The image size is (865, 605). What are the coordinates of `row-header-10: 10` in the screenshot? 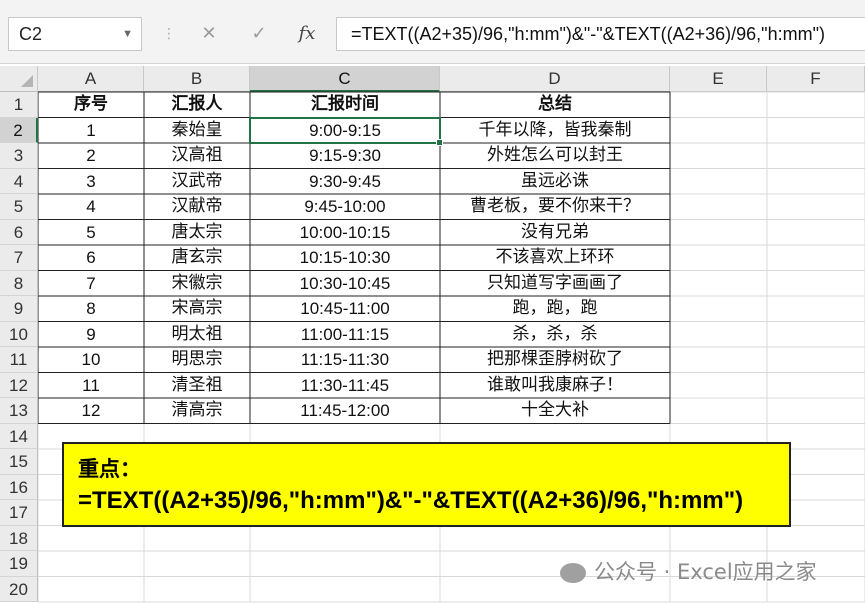 It's located at (19, 334).